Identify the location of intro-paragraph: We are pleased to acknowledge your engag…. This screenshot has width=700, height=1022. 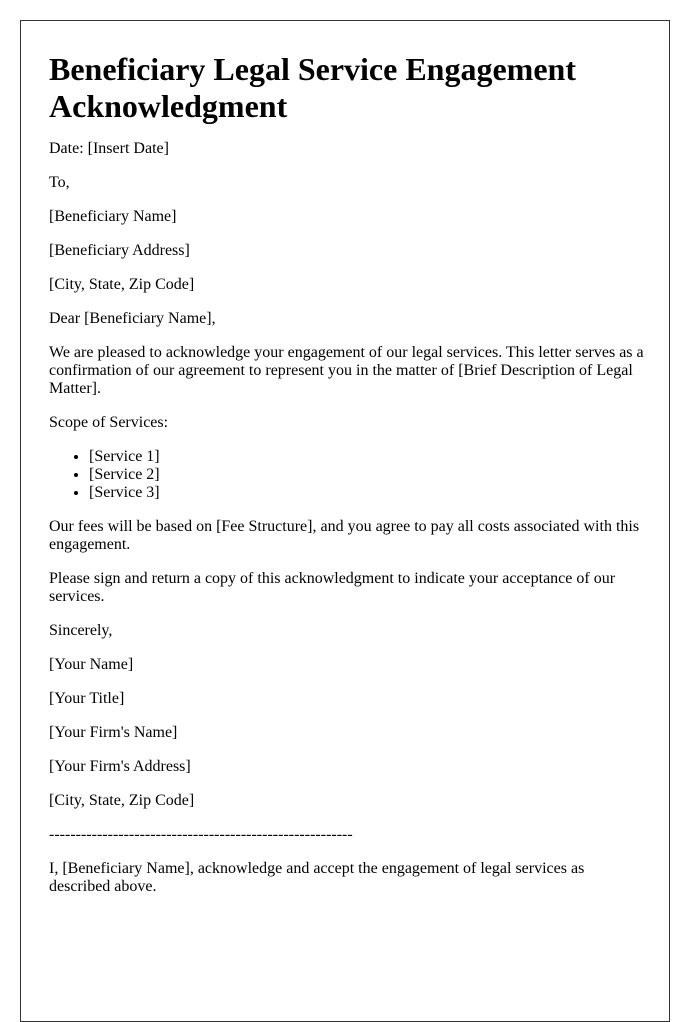
(346, 370).